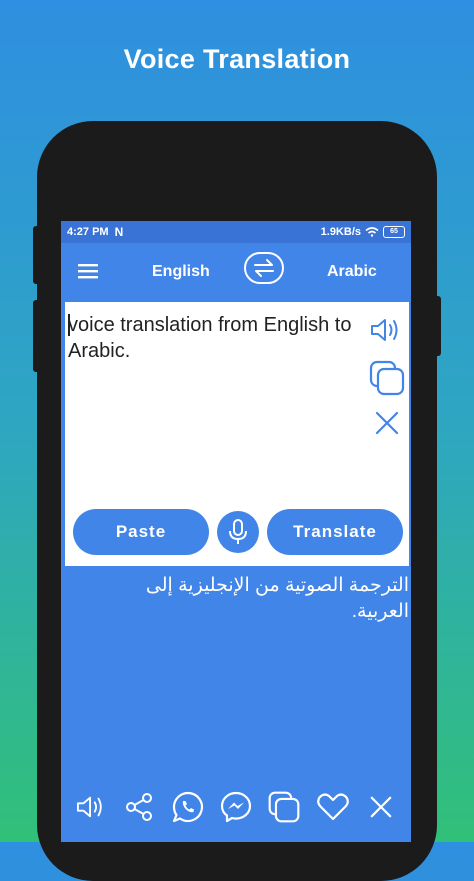 The height and width of the screenshot is (881, 474). What do you see at coordinates (88, 232) in the screenshot?
I see `status-time: 4:27 PM` at bounding box center [88, 232].